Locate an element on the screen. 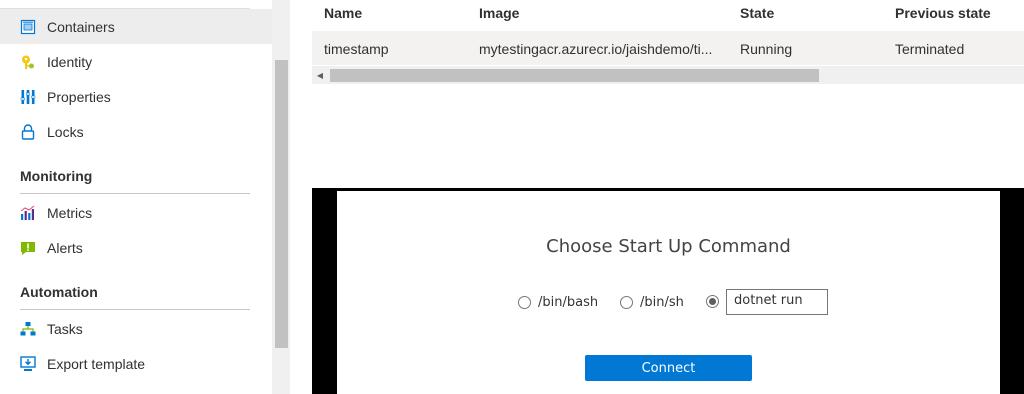  table-horizontal-scrollbar: ◀ is located at coordinates (668, 75).